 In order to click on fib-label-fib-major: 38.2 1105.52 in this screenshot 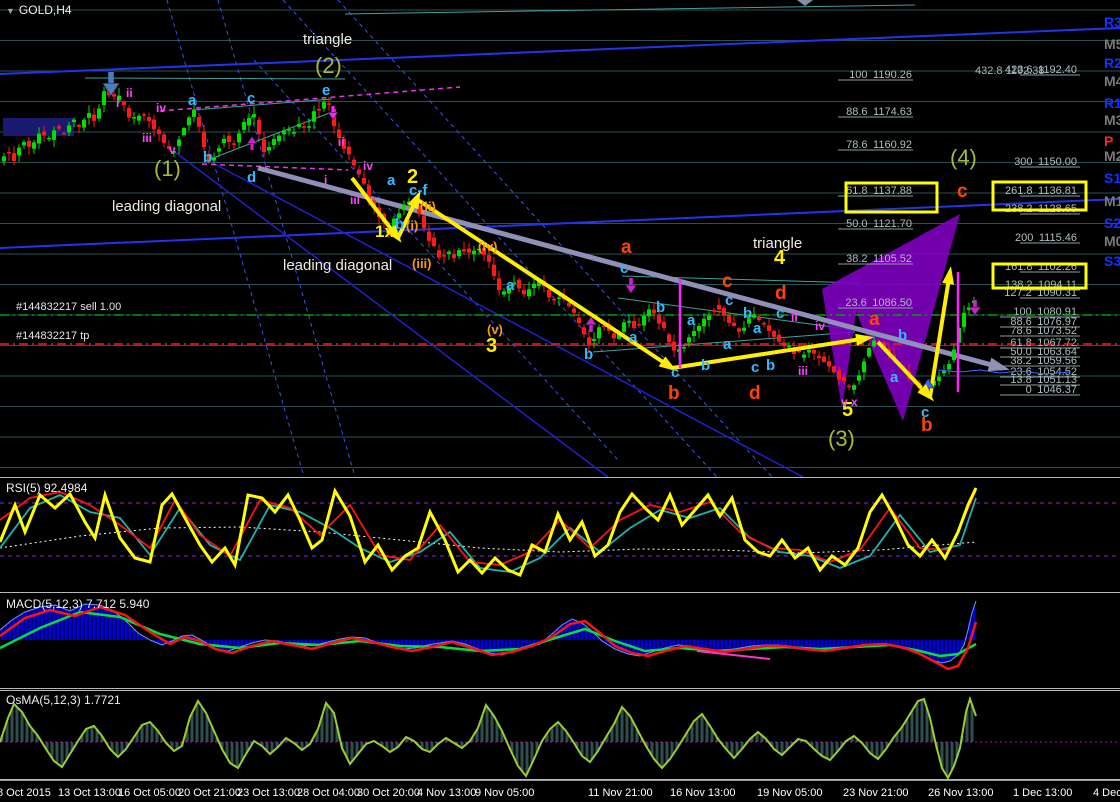, I will do `click(879, 259)`.